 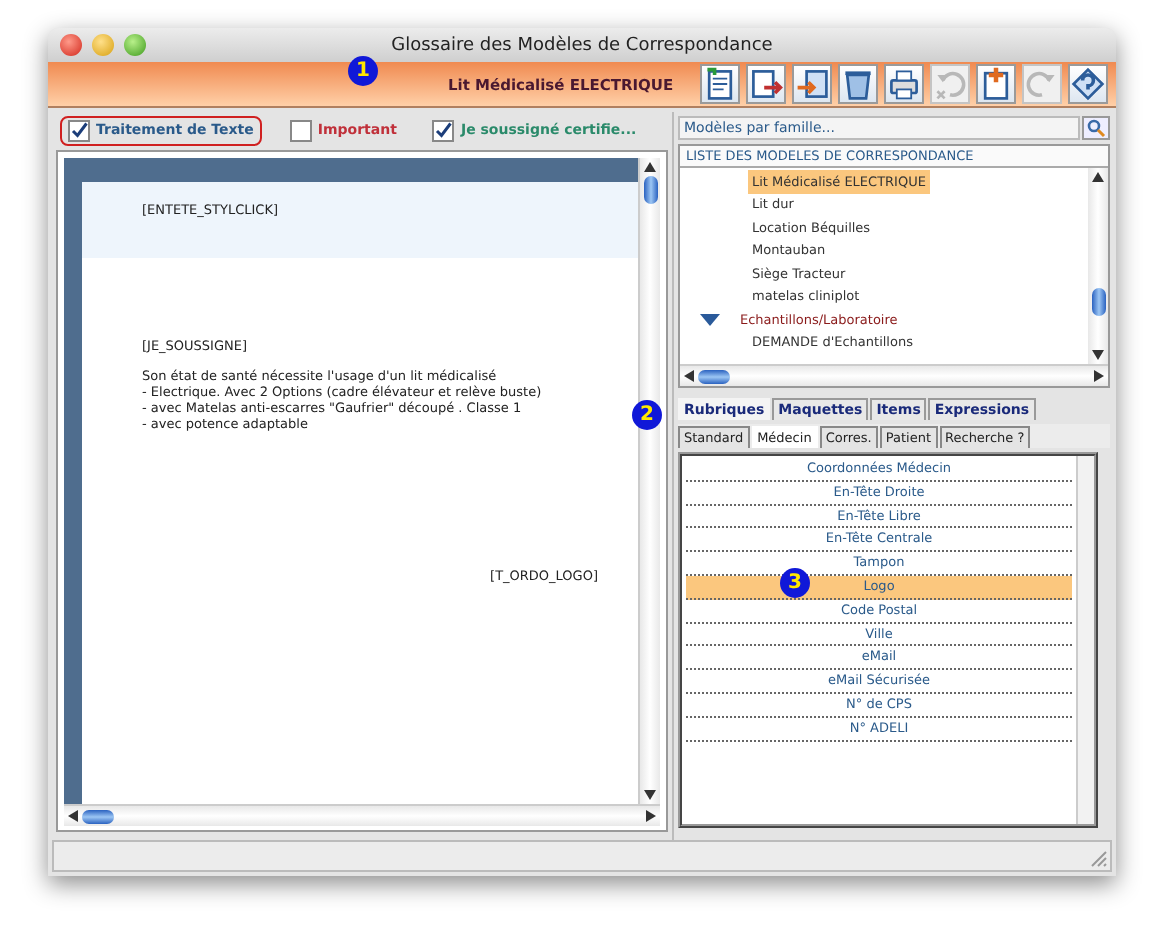 What do you see at coordinates (904, 84) in the screenshot?
I see `printer-button` at bounding box center [904, 84].